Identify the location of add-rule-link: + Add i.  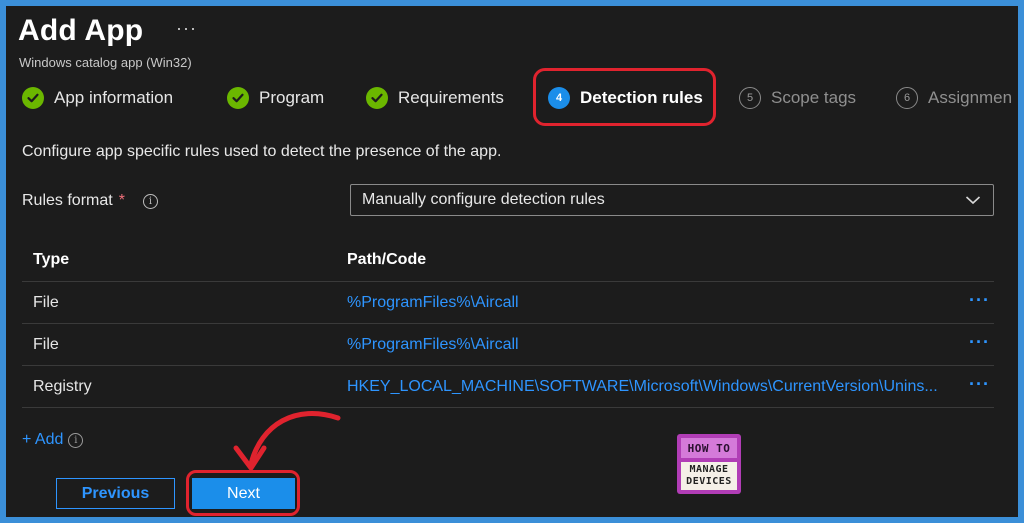
(53, 440).